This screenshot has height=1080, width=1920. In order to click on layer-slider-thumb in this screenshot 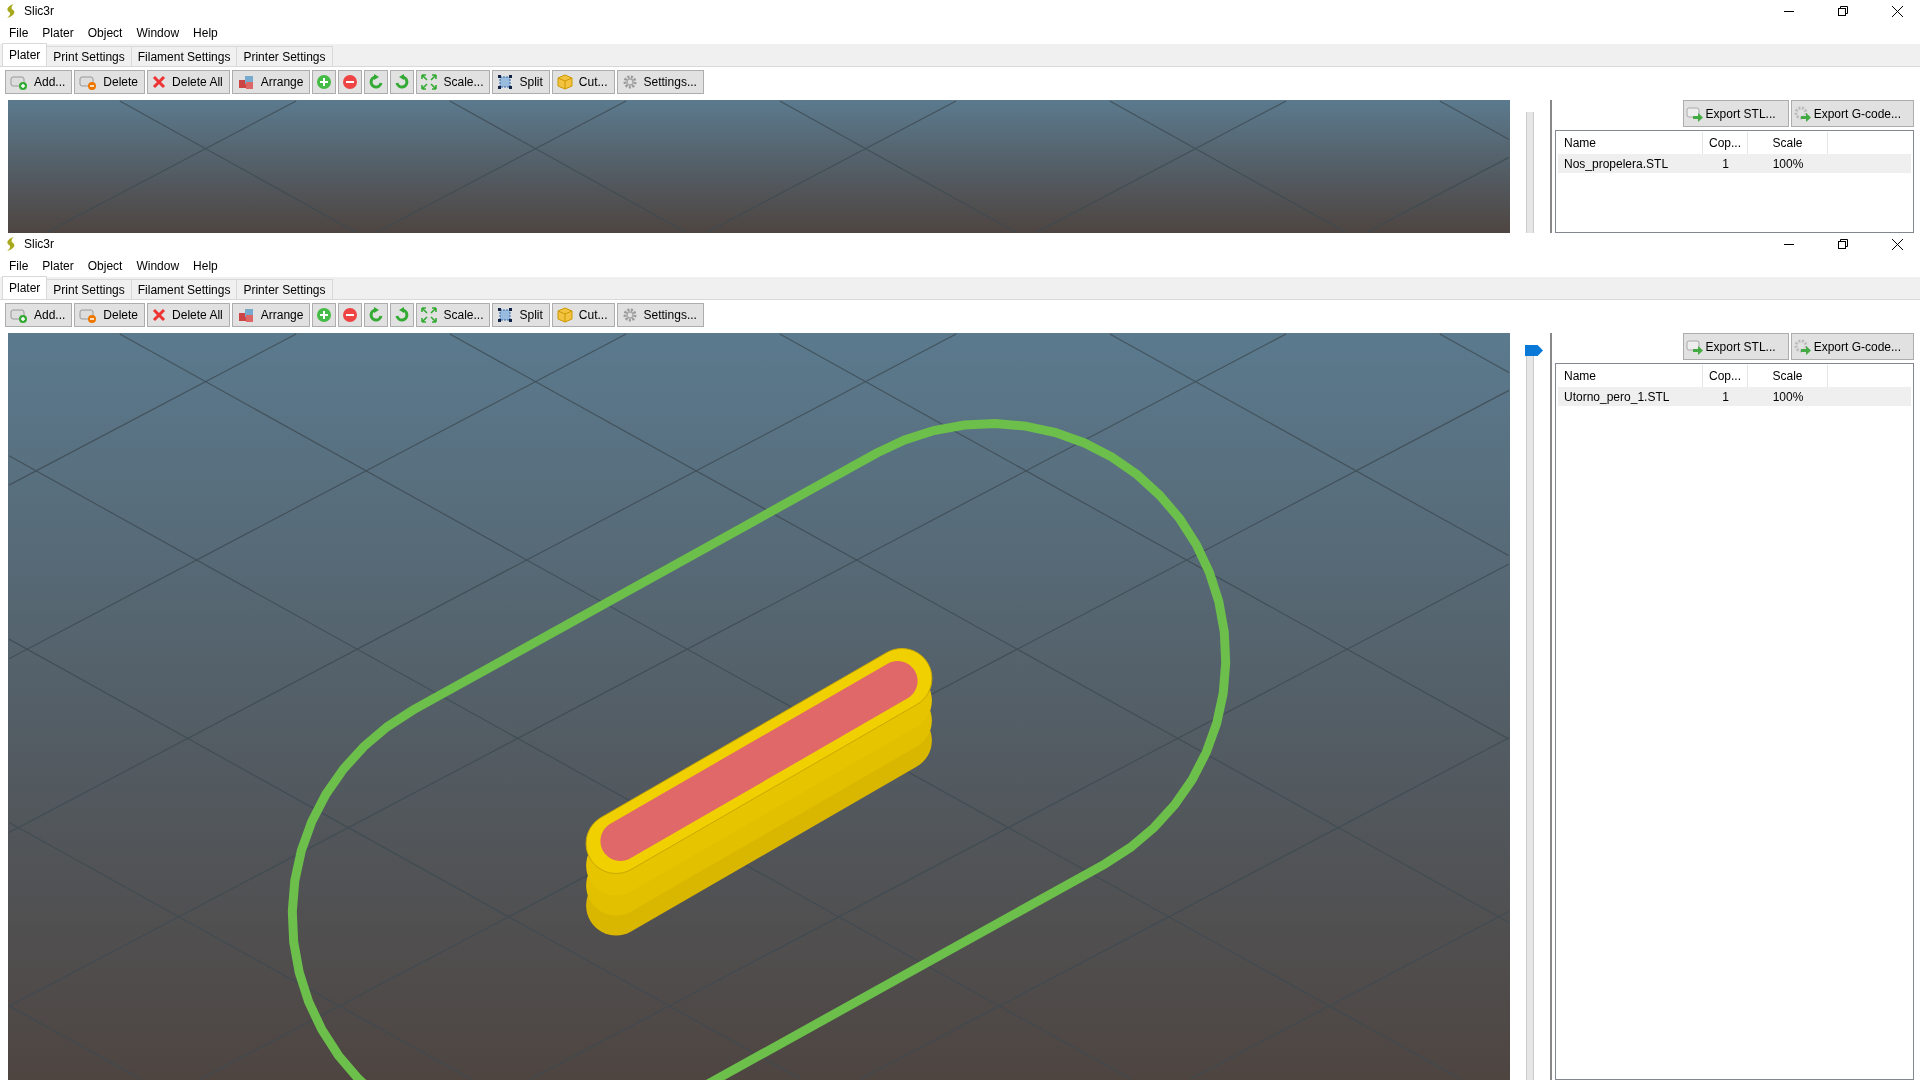, I will do `click(1534, 350)`.